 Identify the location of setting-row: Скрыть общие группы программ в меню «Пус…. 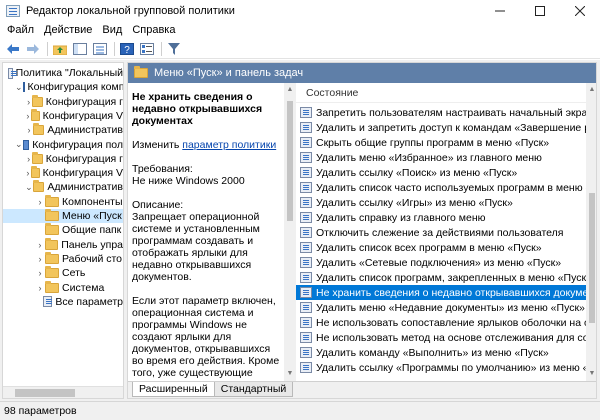
(441, 142).